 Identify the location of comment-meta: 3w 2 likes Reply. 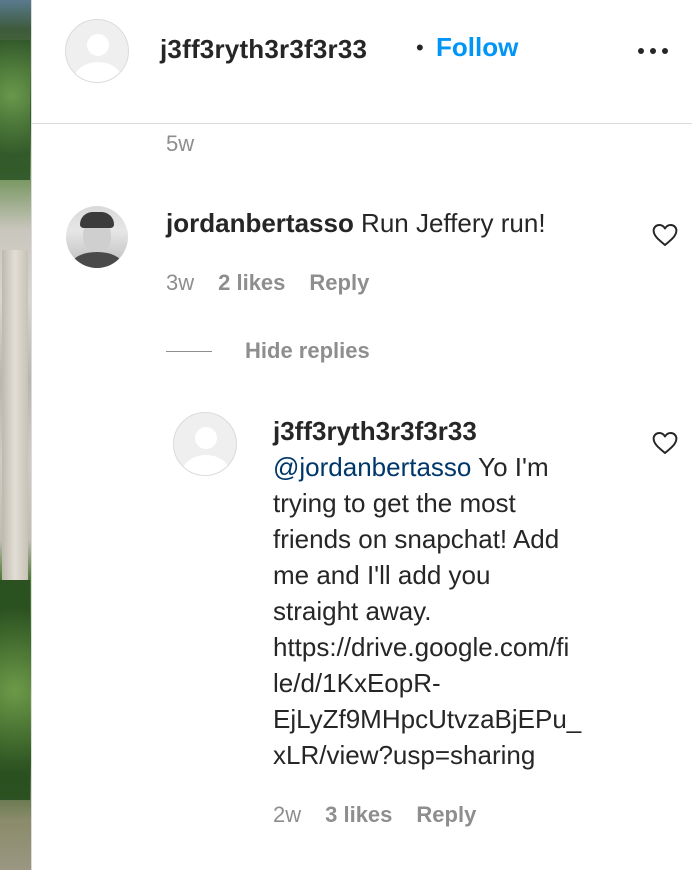
(267, 283).